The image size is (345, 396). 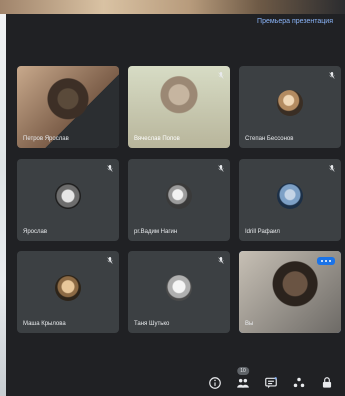 What do you see at coordinates (46, 139) in the screenshot?
I see `participant-name: Петров Ярослав` at bounding box center [46, 139].